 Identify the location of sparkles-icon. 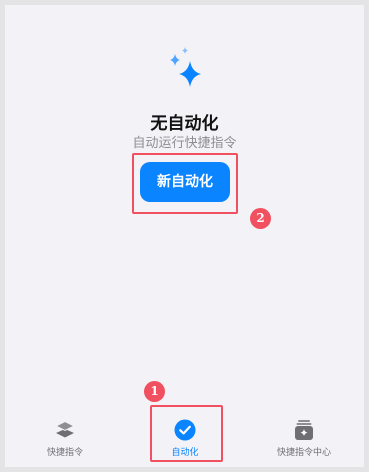
(188, 72).